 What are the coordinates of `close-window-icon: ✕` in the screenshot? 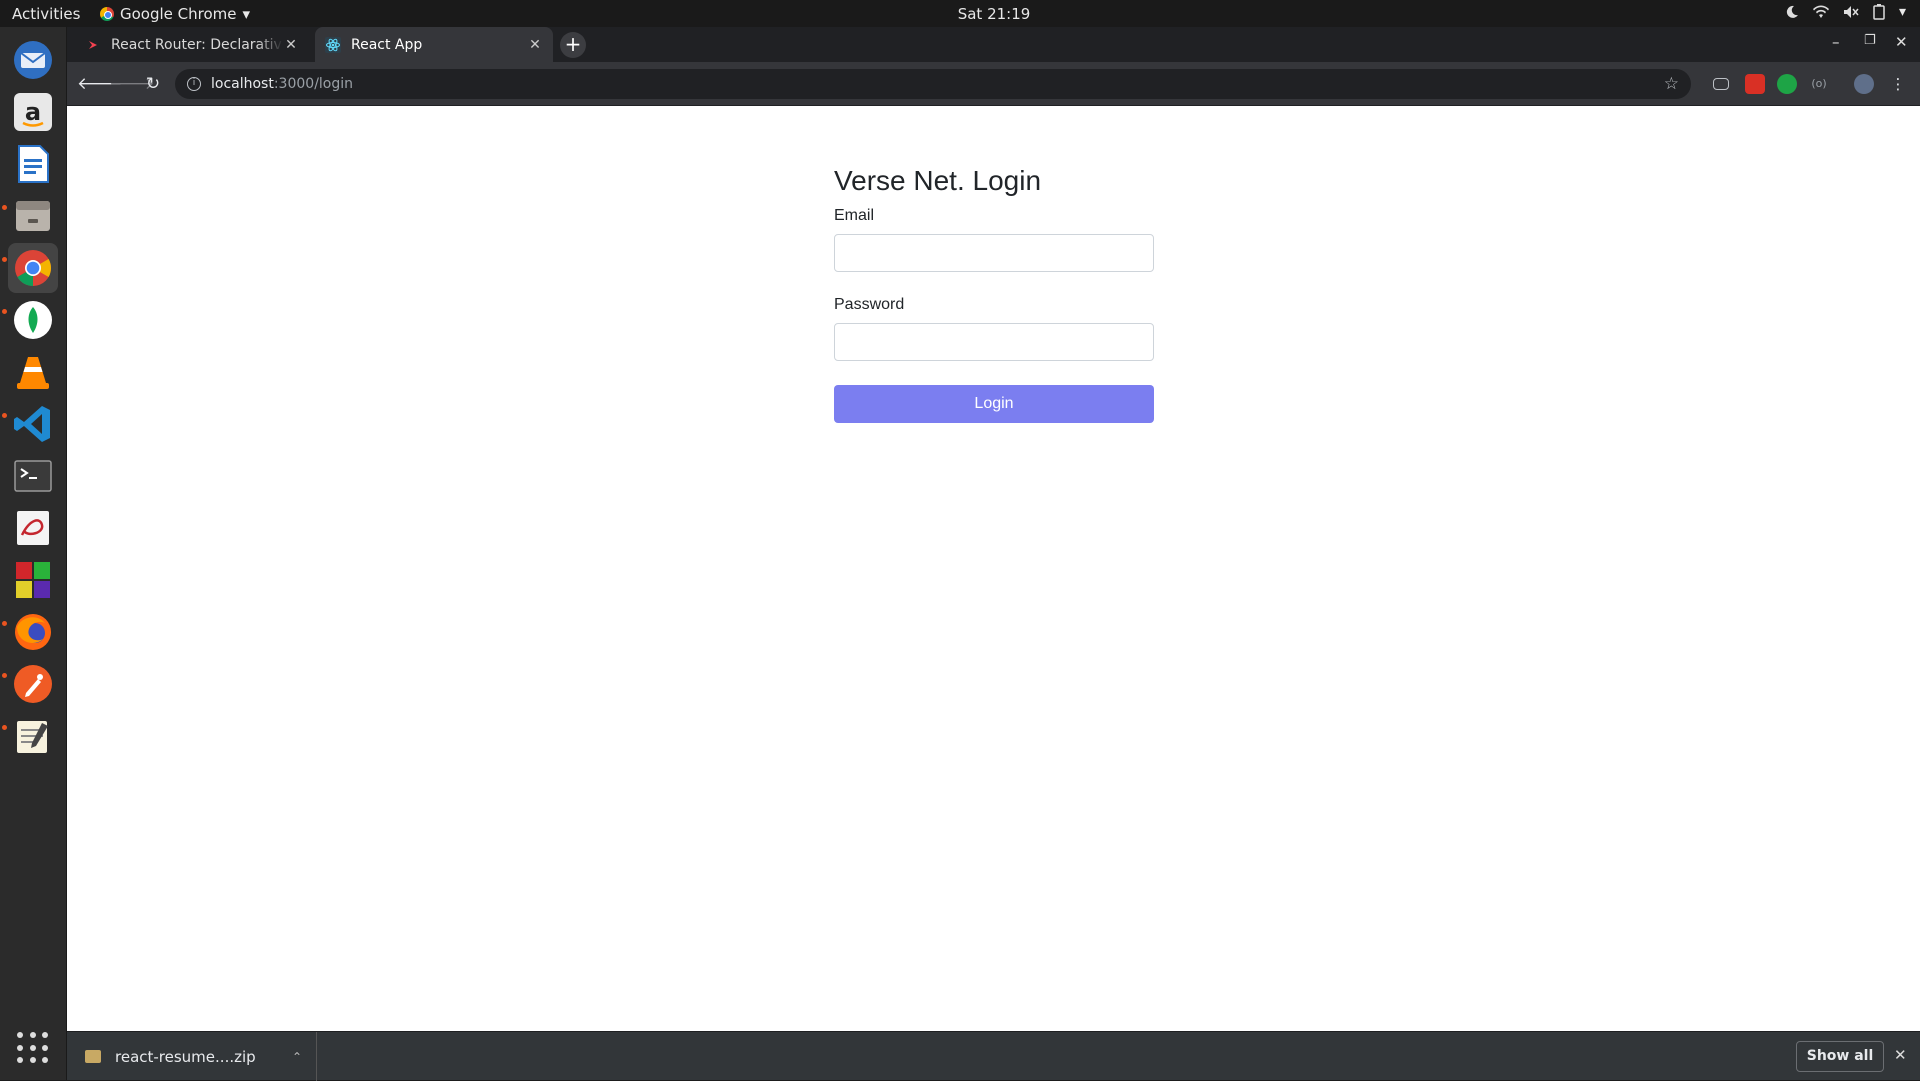 It's located at (1901, 42).